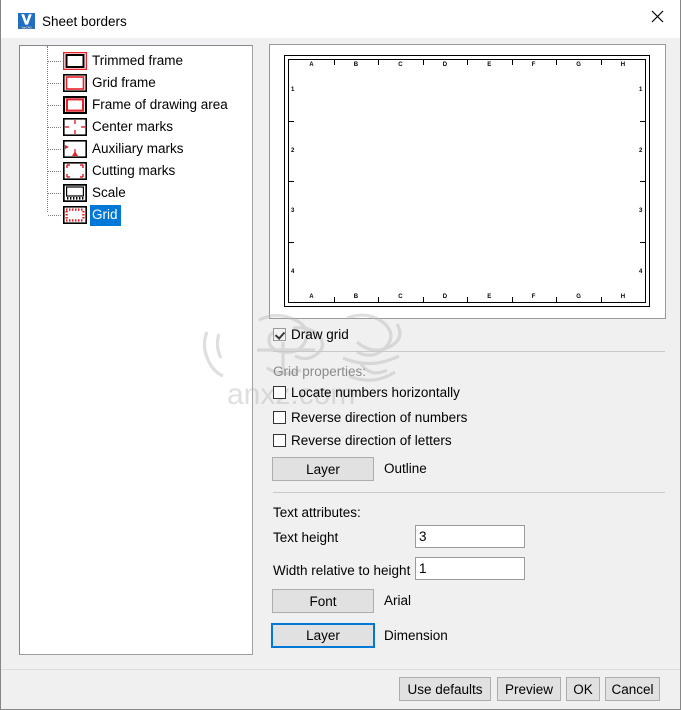 The image size is (681, 710). Describe the element at coordinates (75, 215) in the screenshot. I see `grid-icon` at that location.